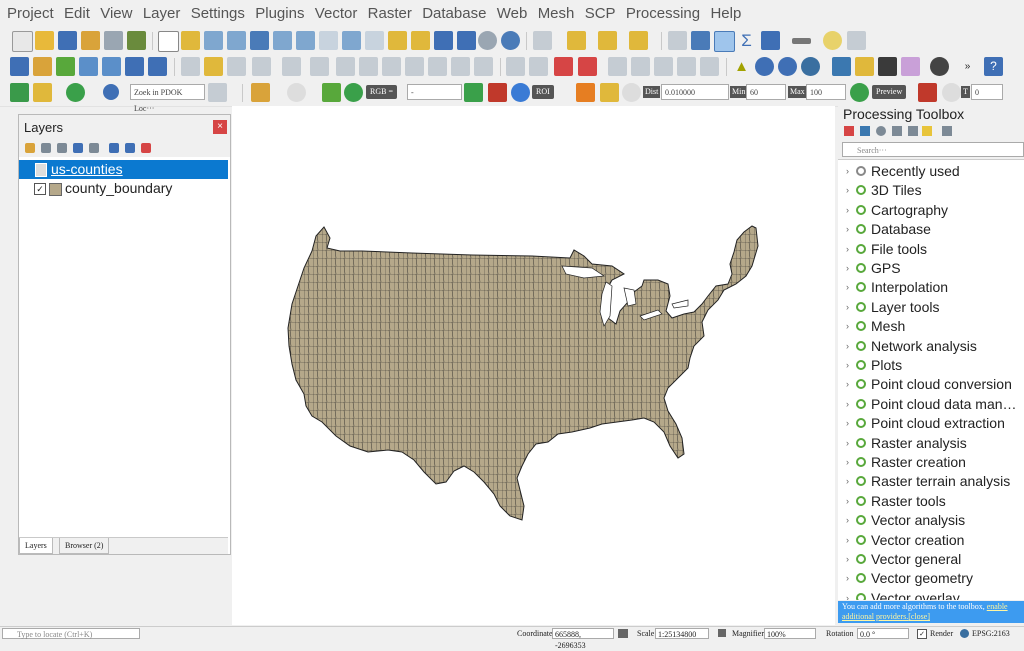 The height and width of the screenshot is (651, 1024). Describe the element at coordinates (483, 66) in the screenshot. I see `redo-icon` at that location.